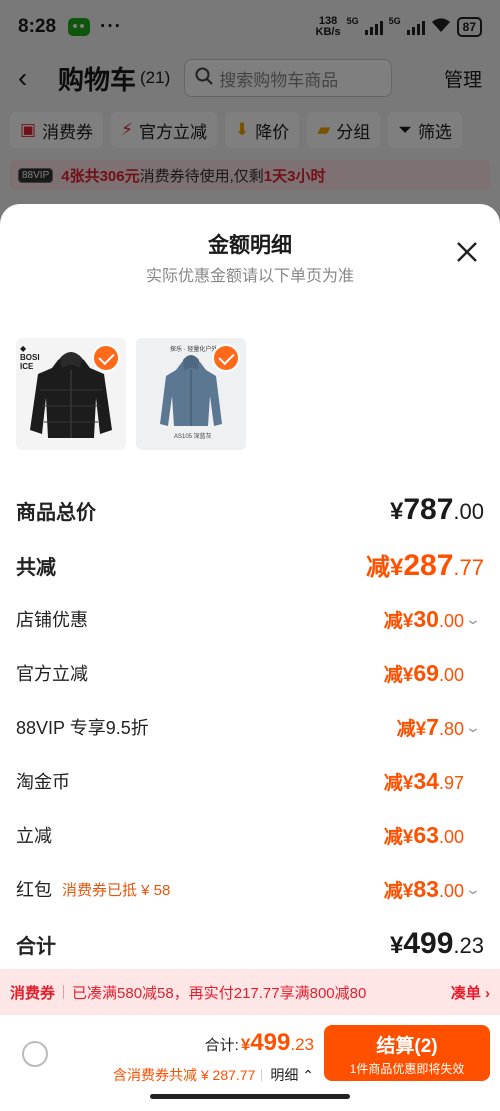  What do you see at coordinates (259, 1042) in the screenshot?
I see `footer-total: 合计: ¥499.23` at bounding box center [259, 1042].